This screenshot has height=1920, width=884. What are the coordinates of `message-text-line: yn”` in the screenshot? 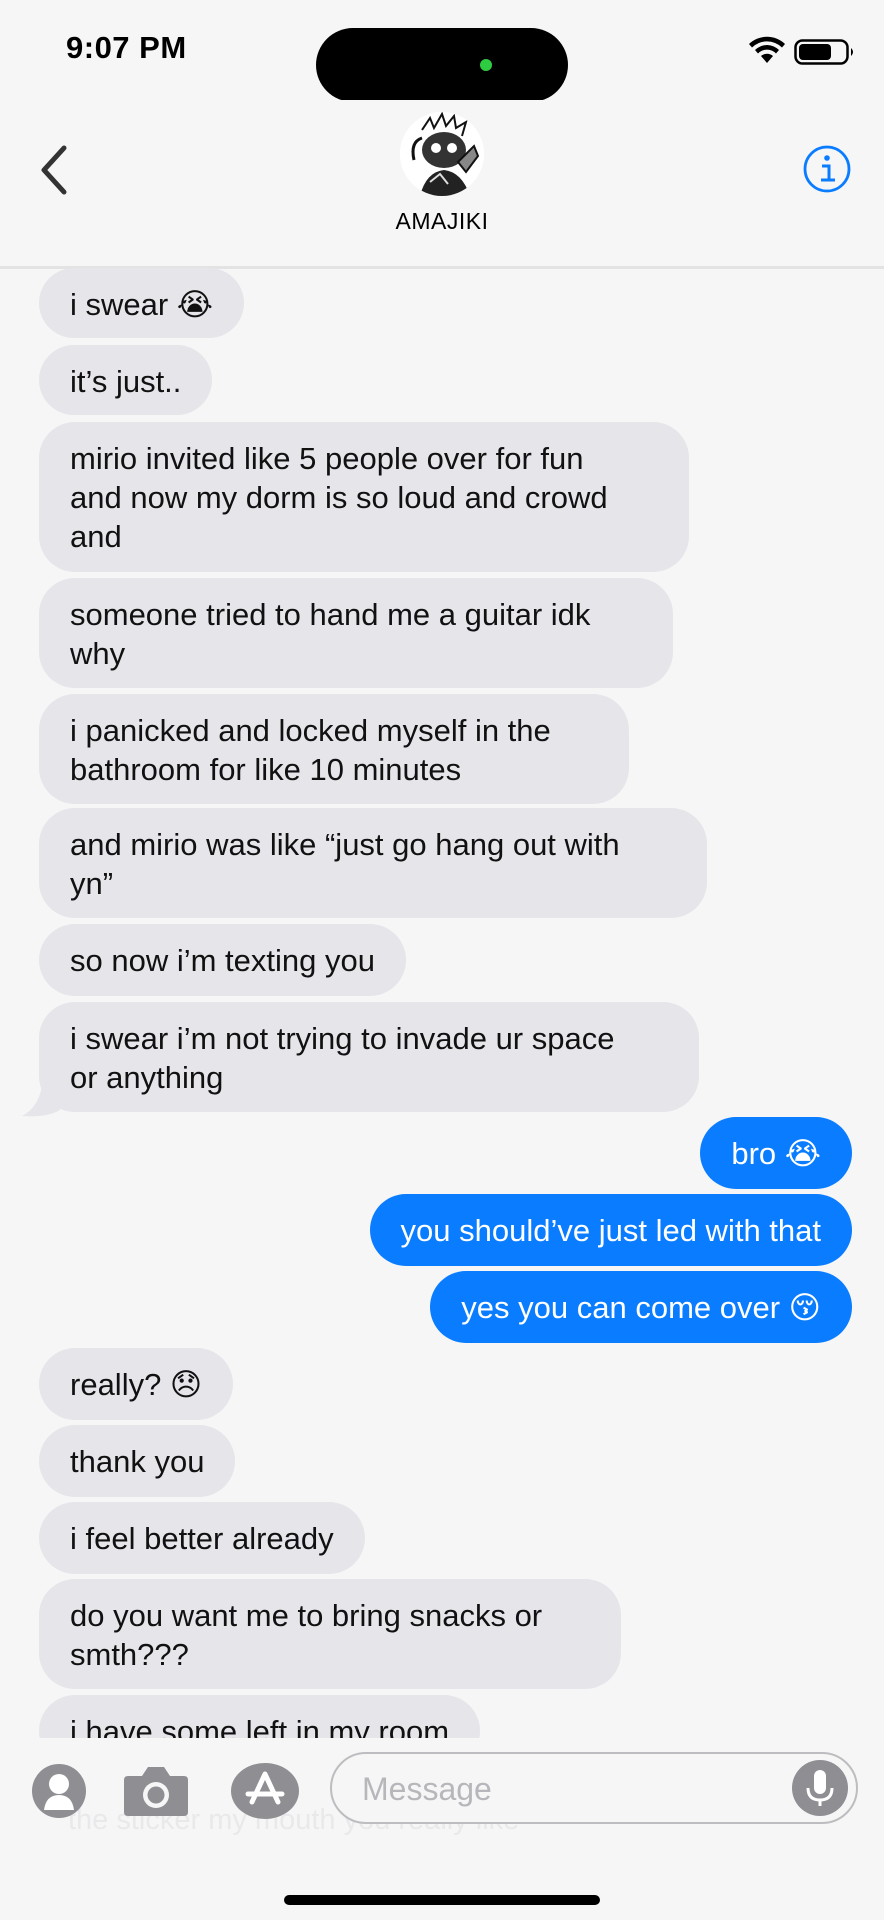 It's located at (92, 883).